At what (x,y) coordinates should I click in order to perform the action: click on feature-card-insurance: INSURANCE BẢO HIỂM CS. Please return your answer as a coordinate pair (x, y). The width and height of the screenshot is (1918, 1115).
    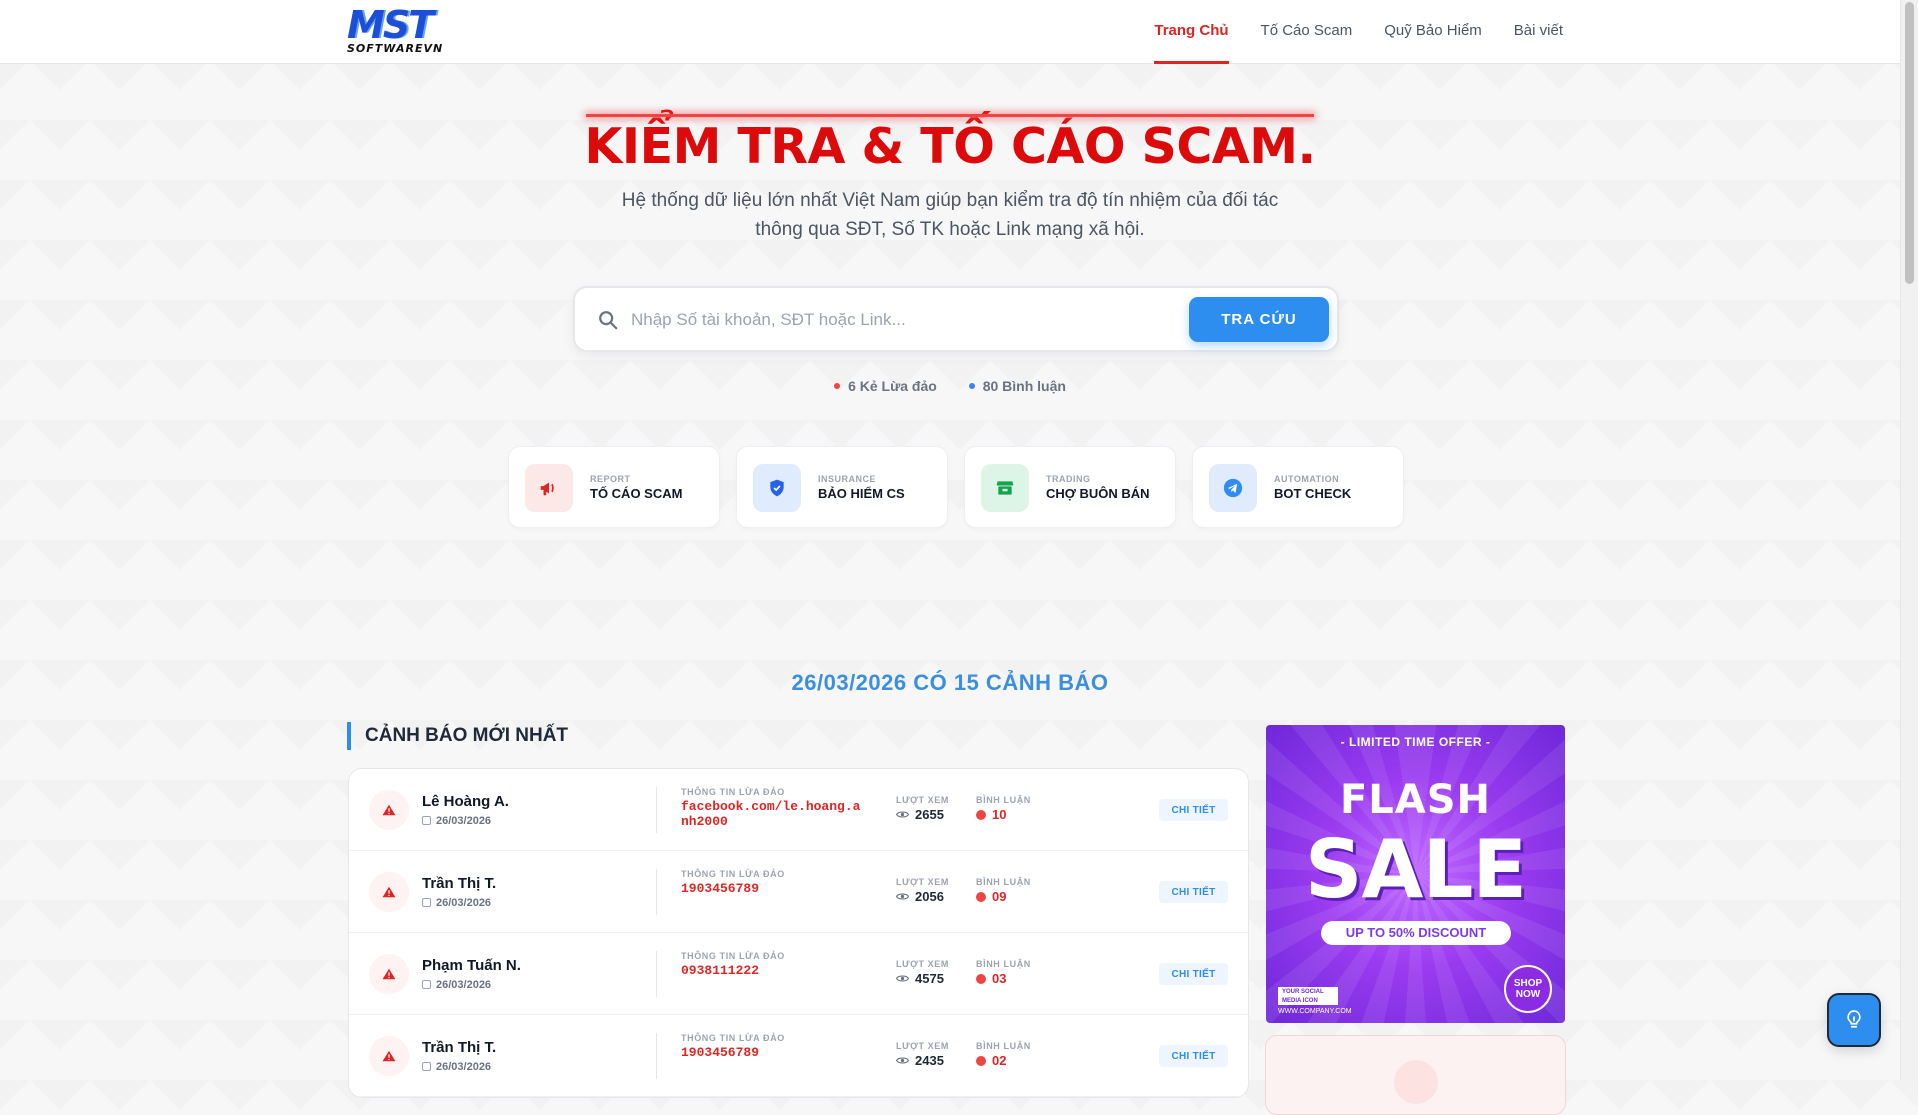
    Looking at the image, I should click on (842, 487).